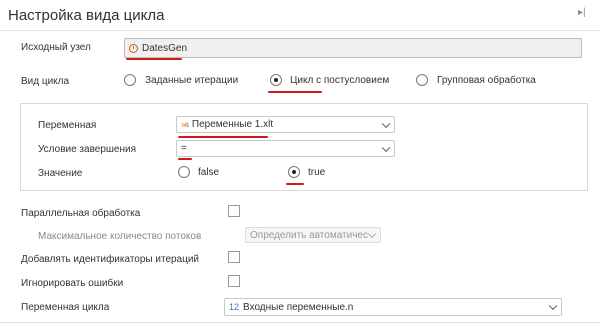  What do you see at coordinates (276, 80) in the screenshot?
I see `radio-postcondition` at bounding box center [276, 80].